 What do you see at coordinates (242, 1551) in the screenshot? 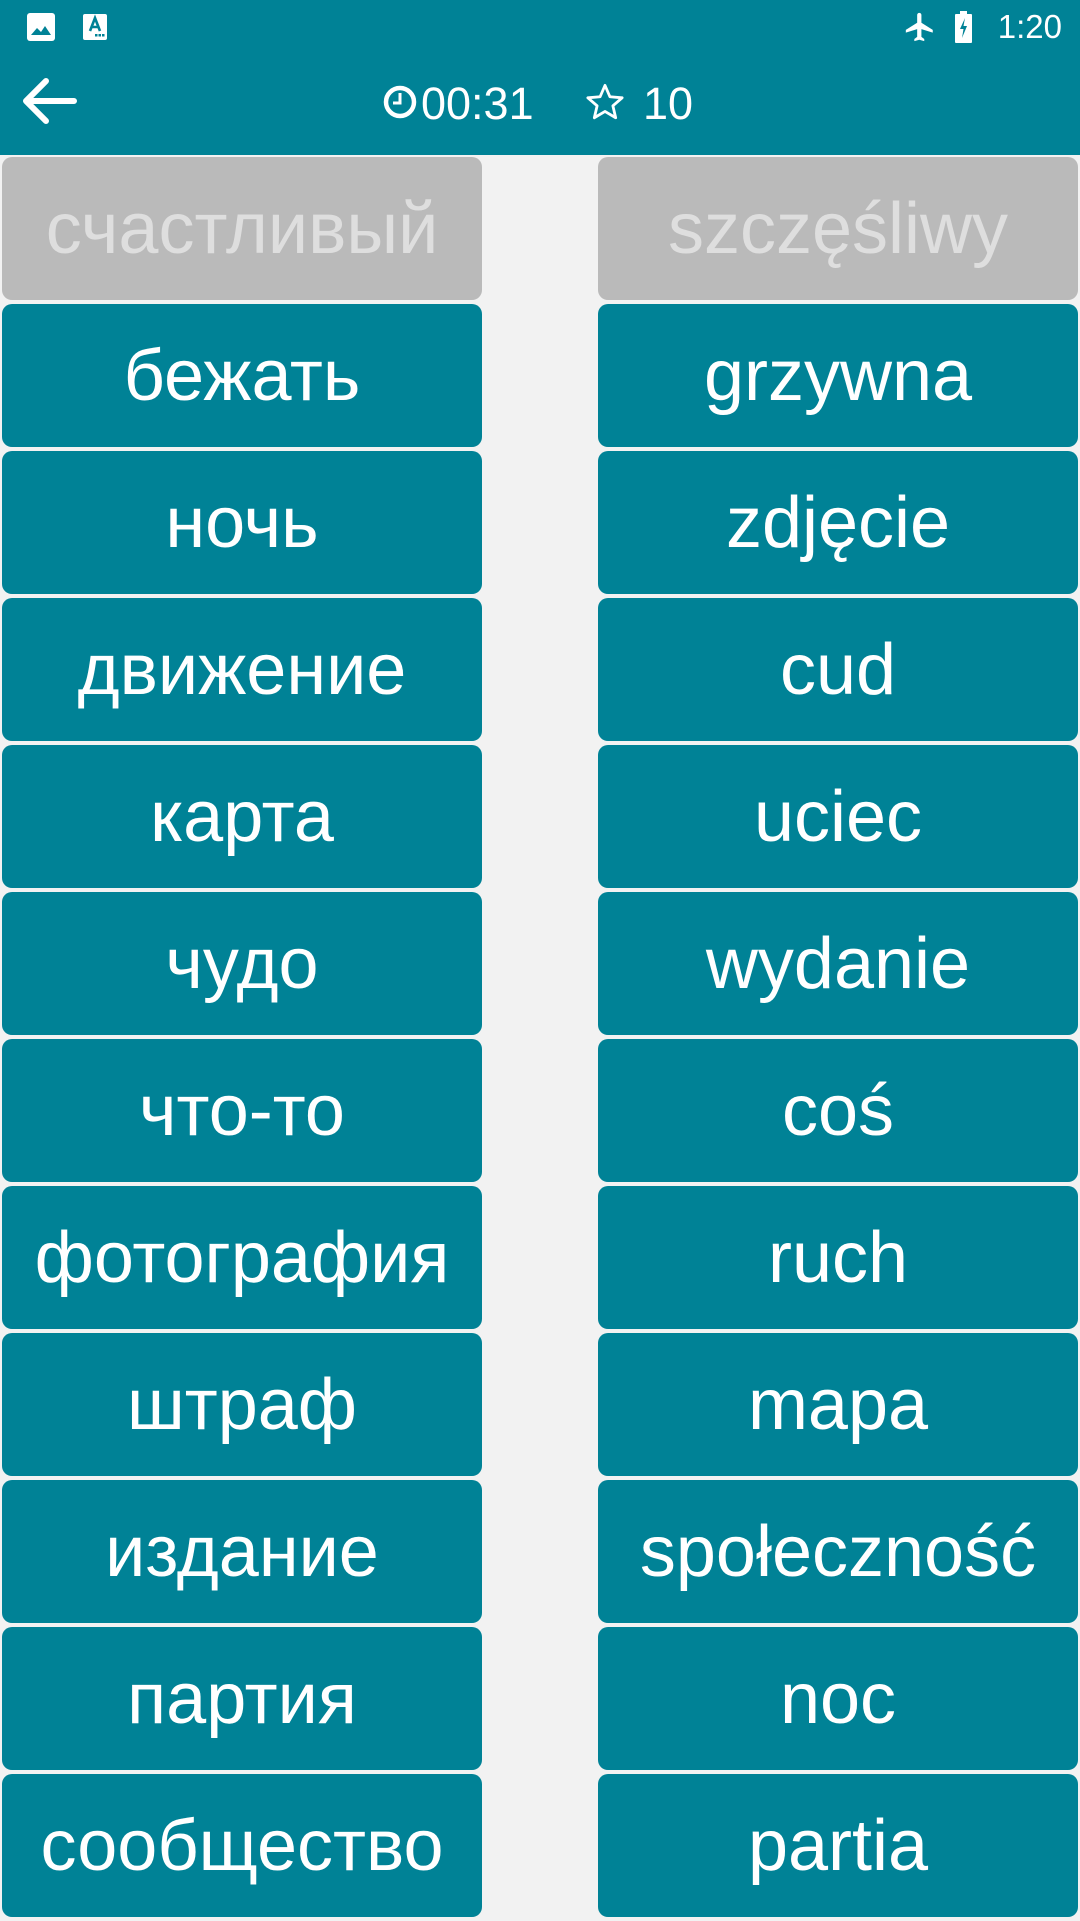
I see `word-tile-ru: издание` at bounding box center [242, 1551].